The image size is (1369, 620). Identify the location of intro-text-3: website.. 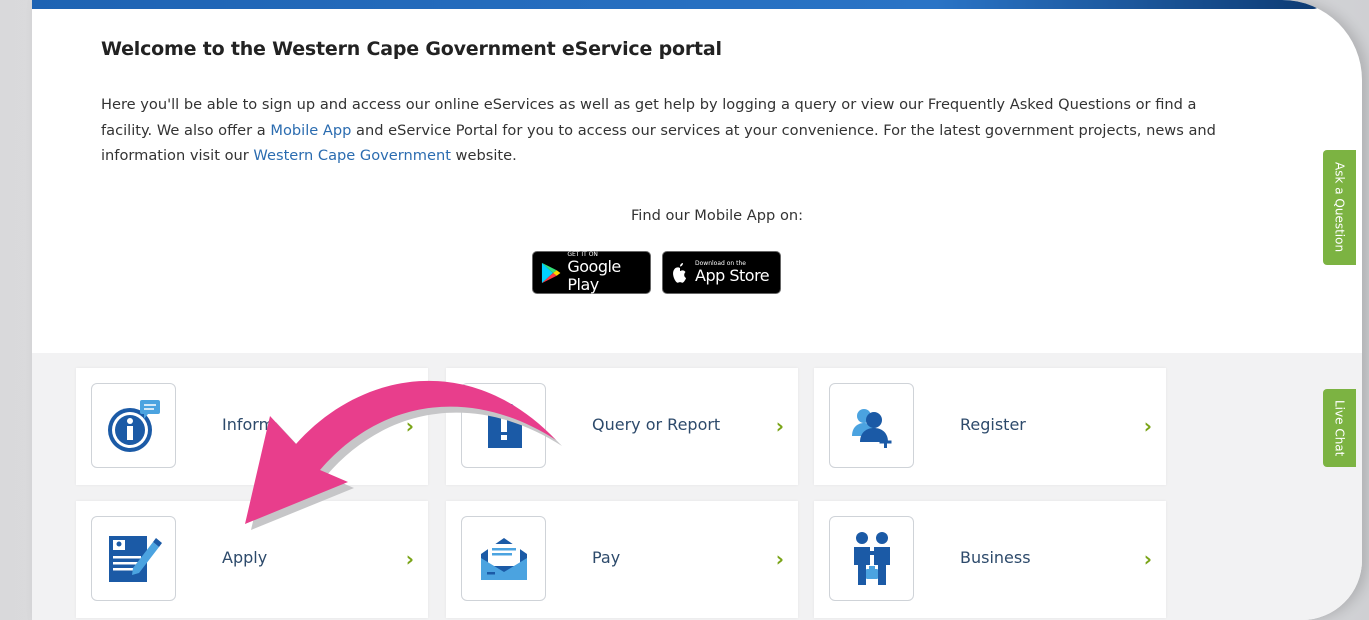
(483, 155).